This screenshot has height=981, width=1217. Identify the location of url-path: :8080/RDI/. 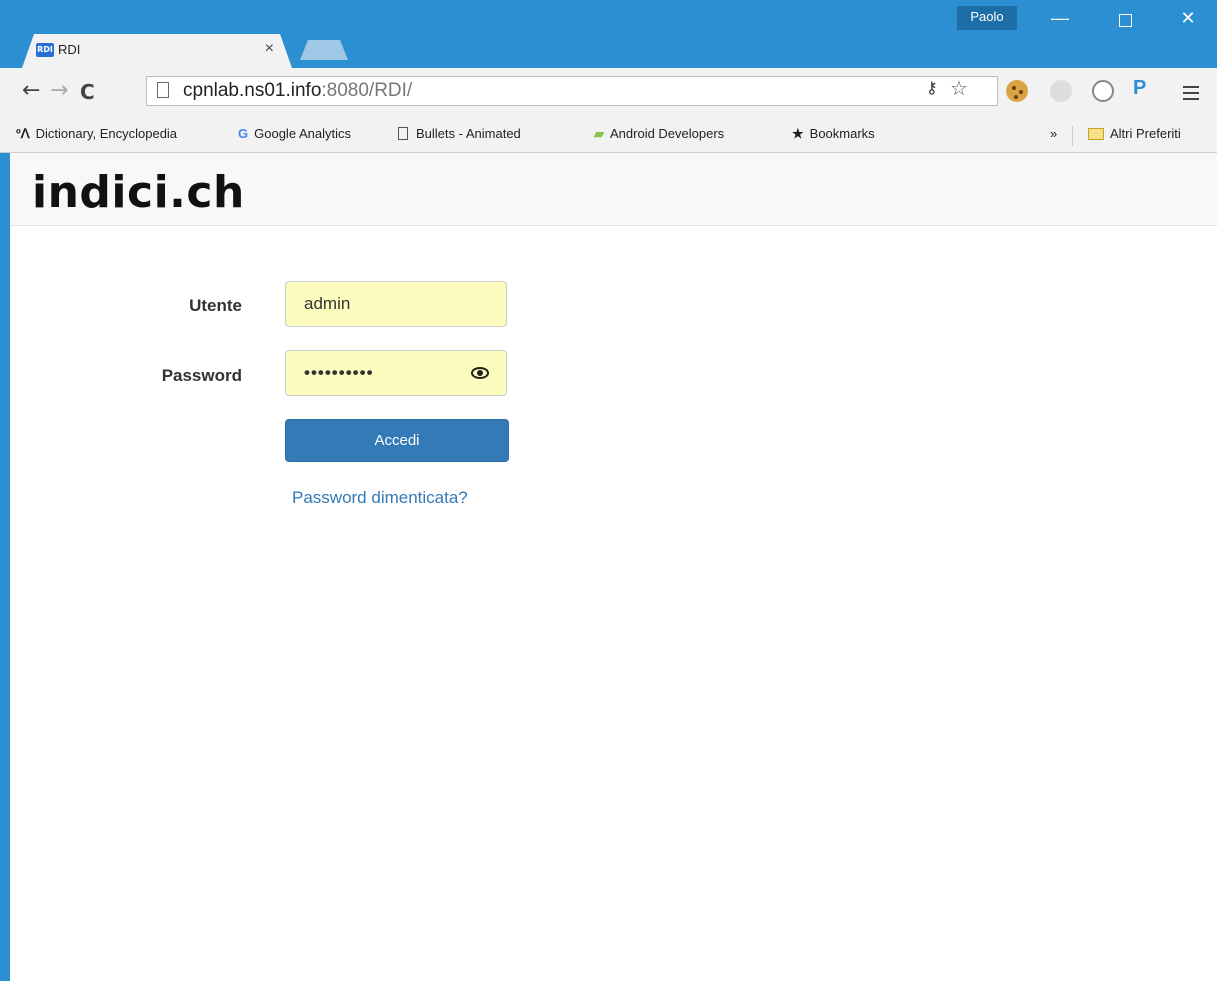
(367, 90).